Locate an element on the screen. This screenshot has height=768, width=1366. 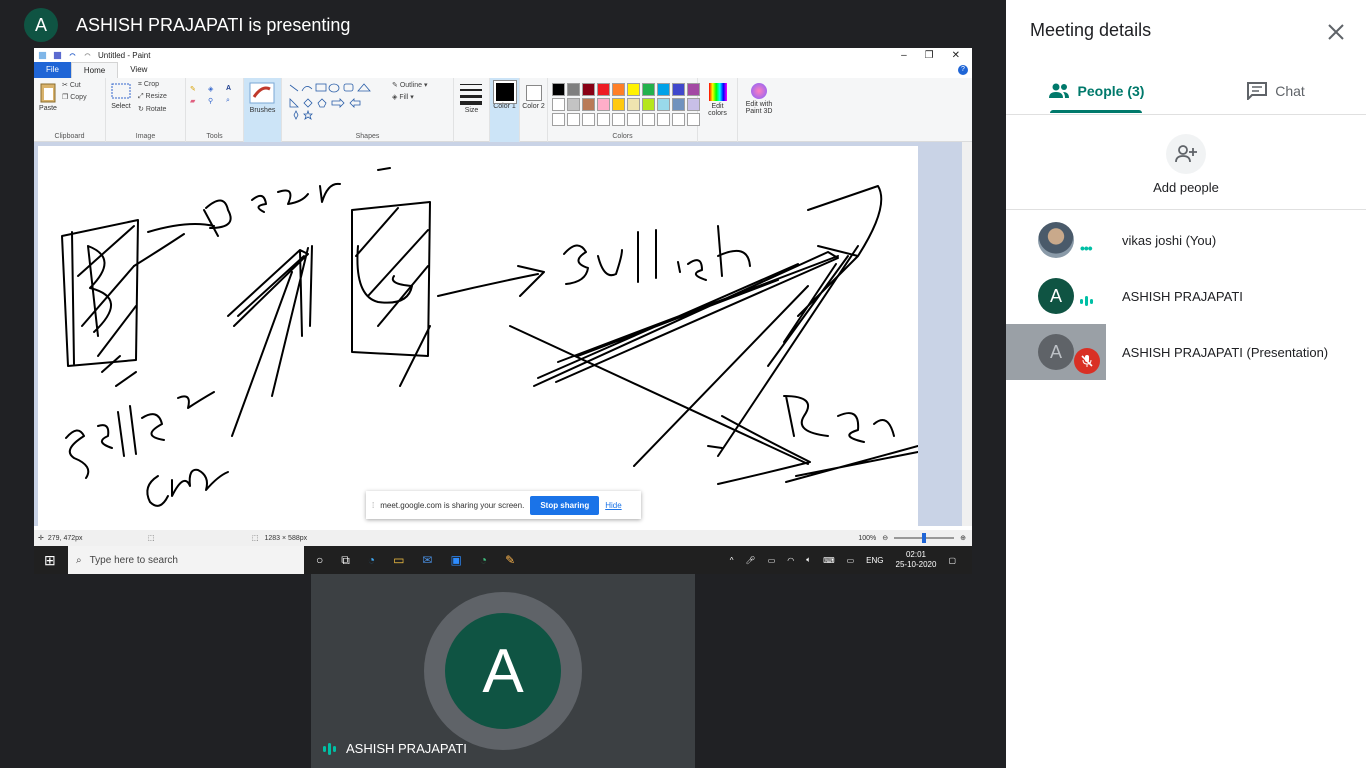
tab-view: View is located at coordinates (138, 70).